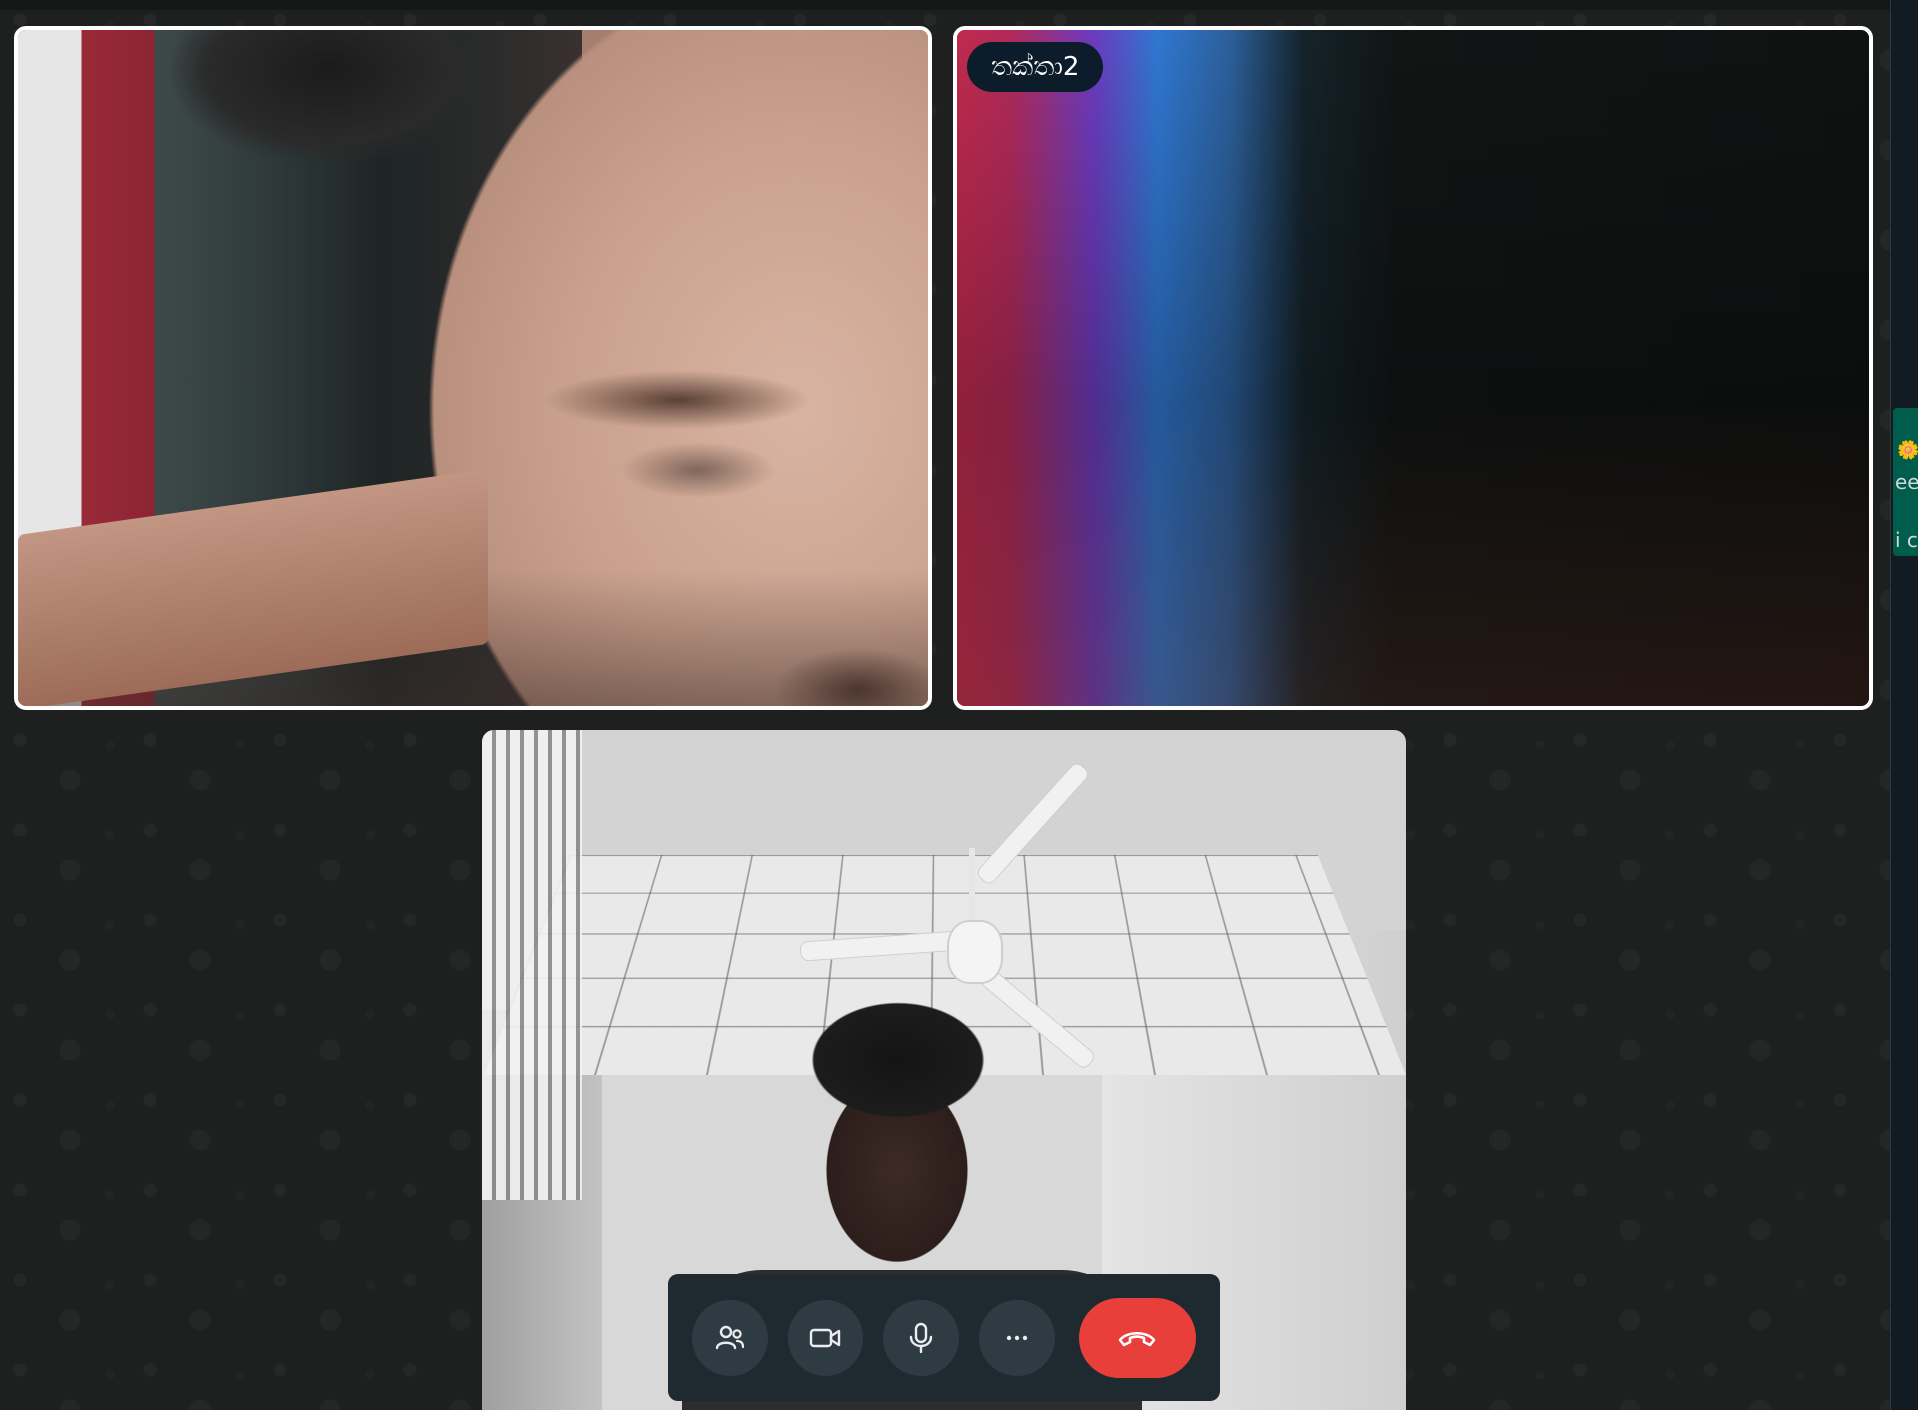  I want to click on participant-name-label: තක්තා2, so click(1035, 67).